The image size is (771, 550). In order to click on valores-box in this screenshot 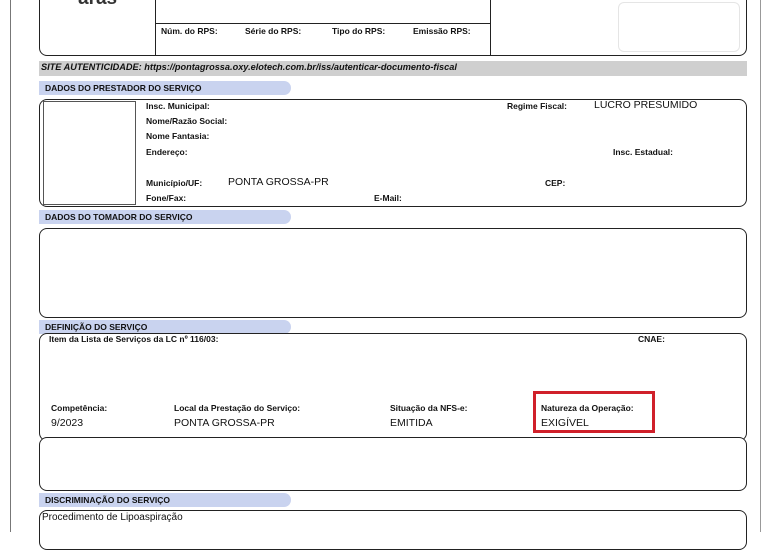, I will do `click(393, 464)`.